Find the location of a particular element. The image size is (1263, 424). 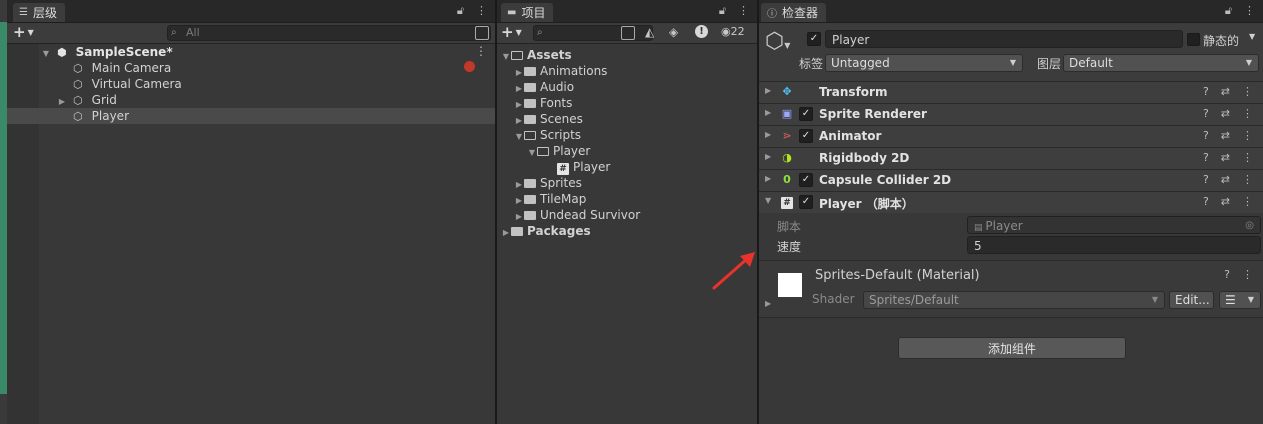

tab-inspector: ⓘ 检查器 is located at coordinates (794, 12).